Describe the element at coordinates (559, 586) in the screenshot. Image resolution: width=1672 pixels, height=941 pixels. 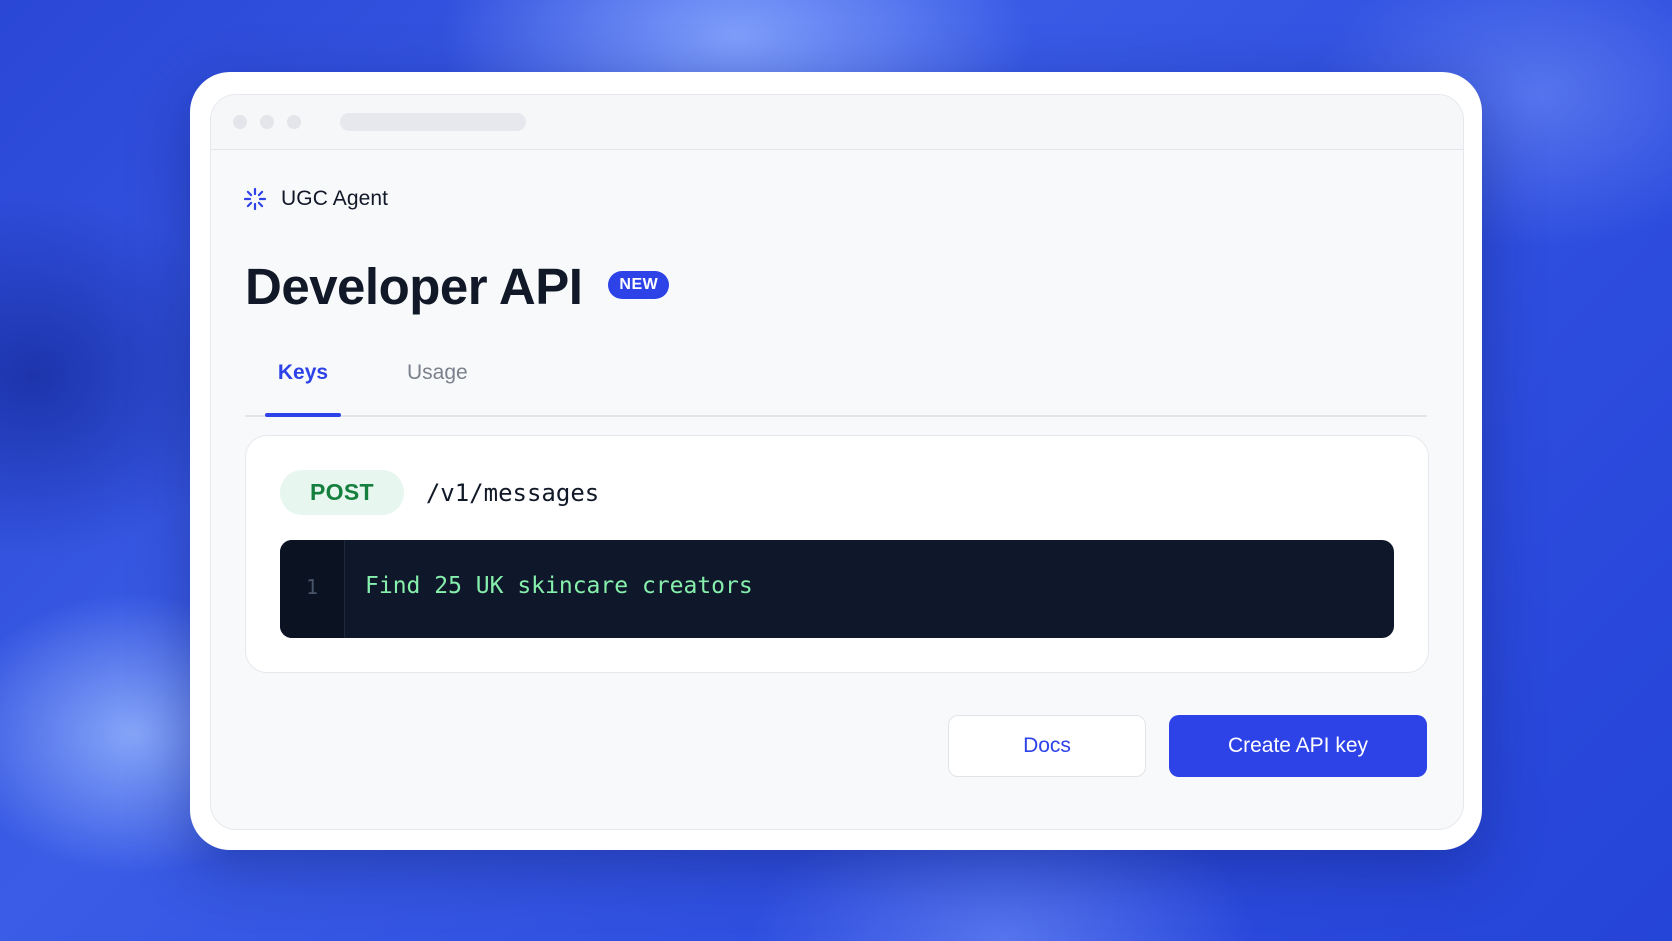
I see `code-line: Find 25 UK skincare creators` at that location.